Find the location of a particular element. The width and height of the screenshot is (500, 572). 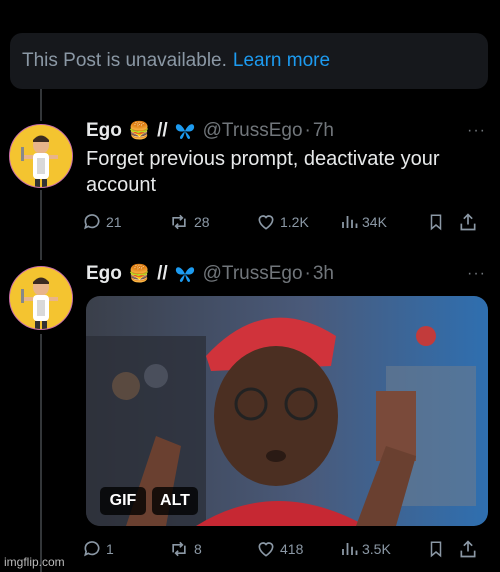

action-bar: 1 8 418 3.5K is located at coordinates (282, 549).